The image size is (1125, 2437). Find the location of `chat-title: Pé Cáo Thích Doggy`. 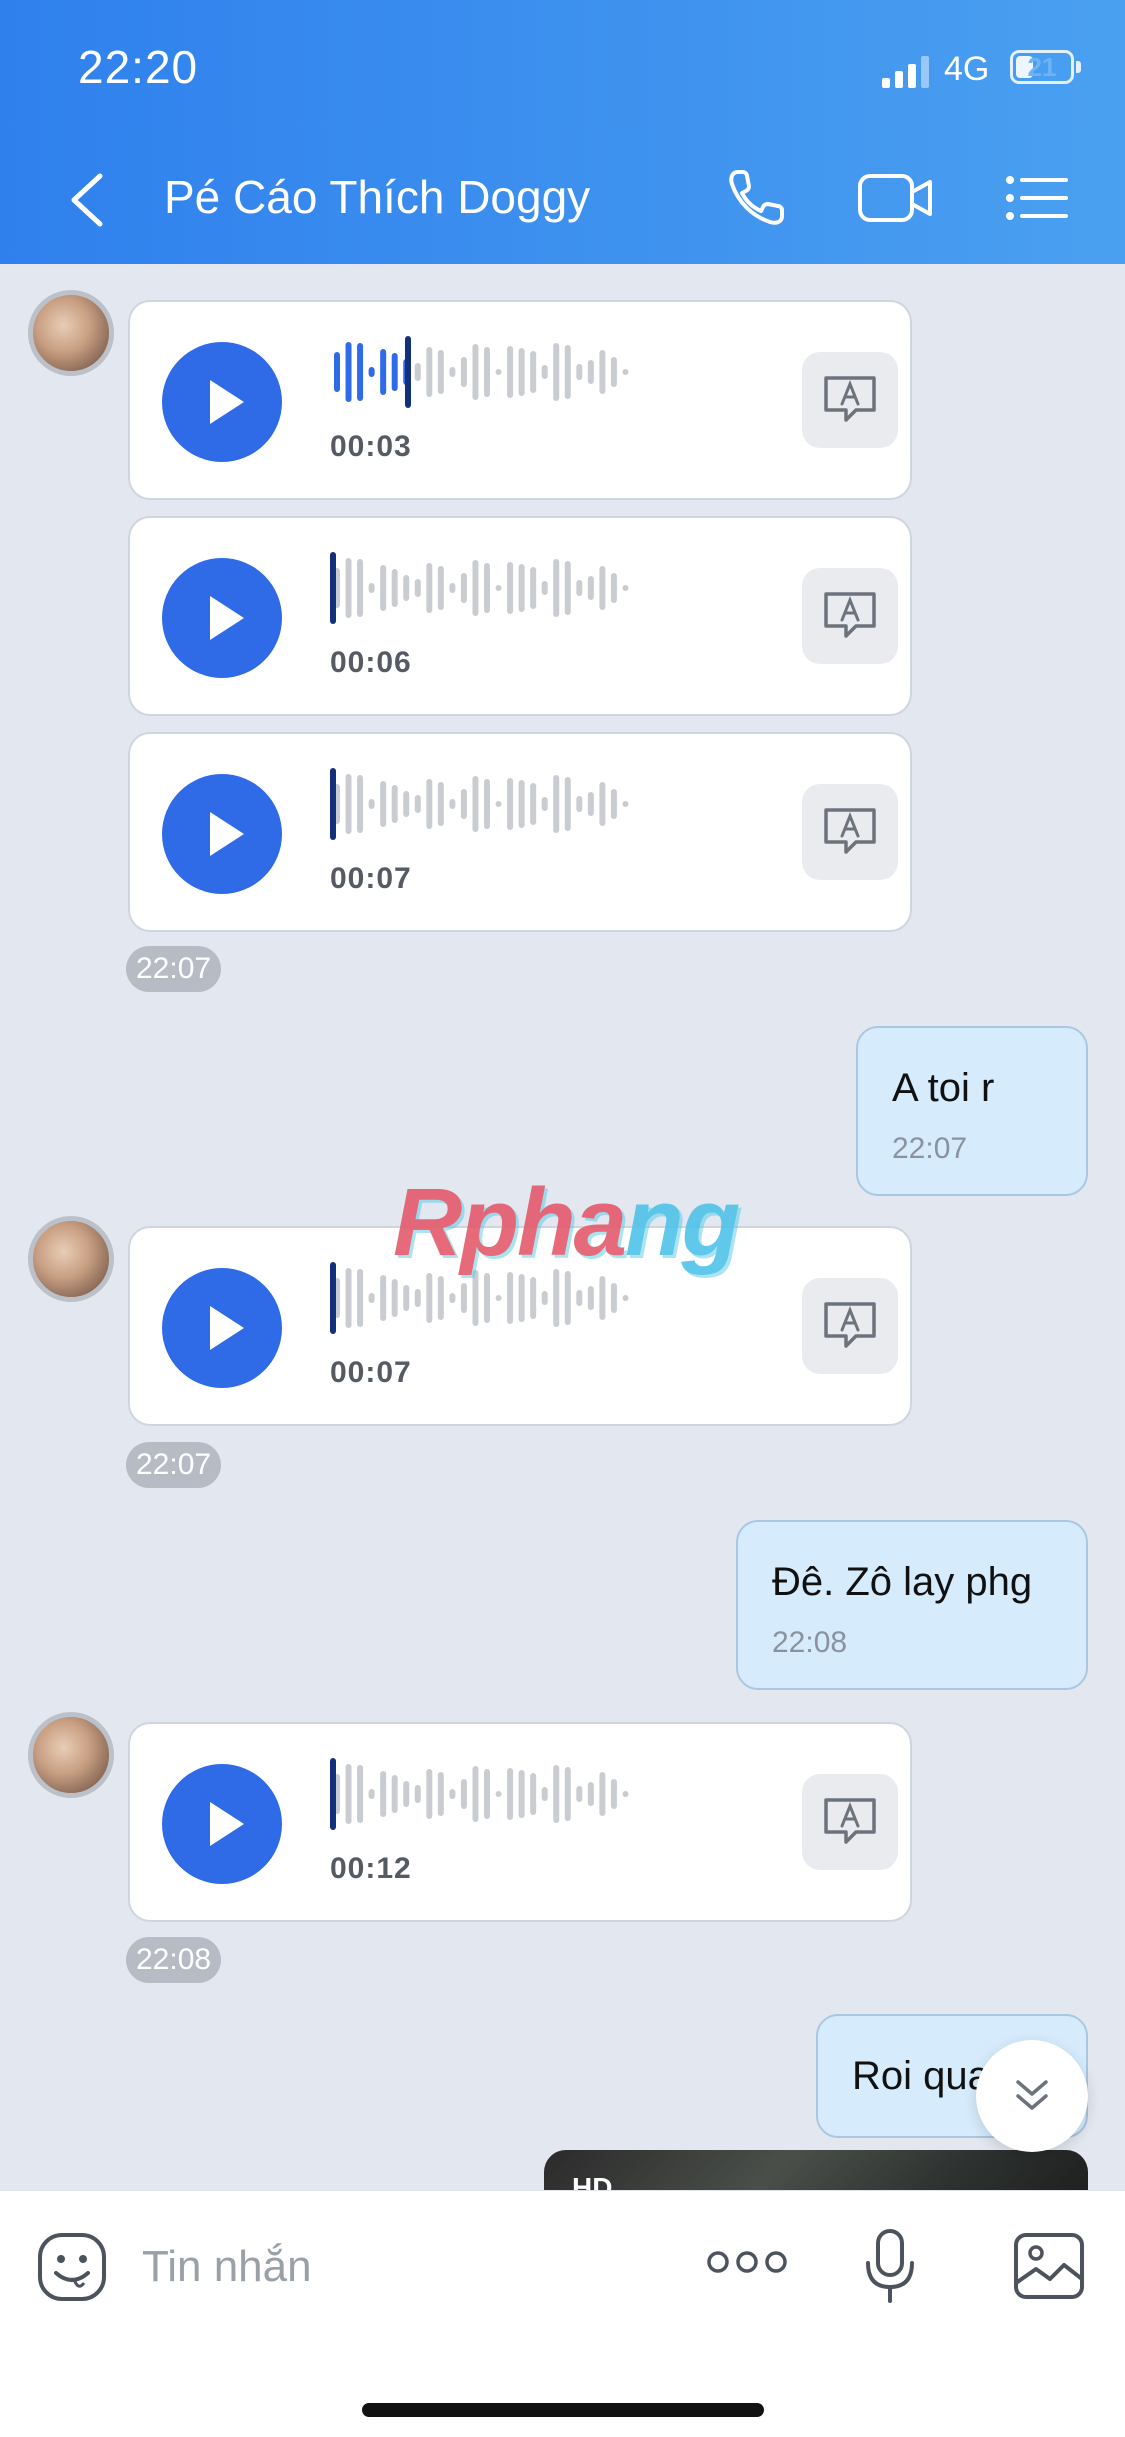

chat-title: Pé Cáo Thích Doggy is located at coordinates (377, 197).